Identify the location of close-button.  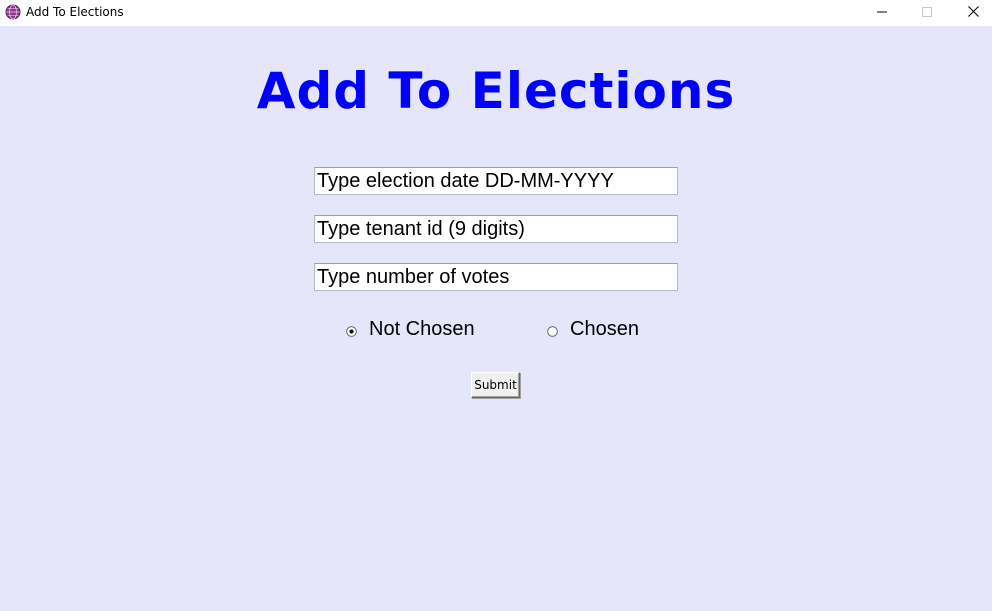
(971, 13).